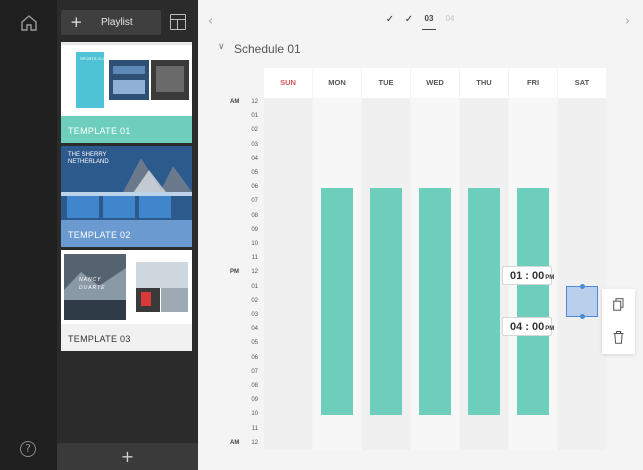 The height and width of the screenshot is (470, 643). I want to click on day-header-sun: SUN, so click(288, 83).